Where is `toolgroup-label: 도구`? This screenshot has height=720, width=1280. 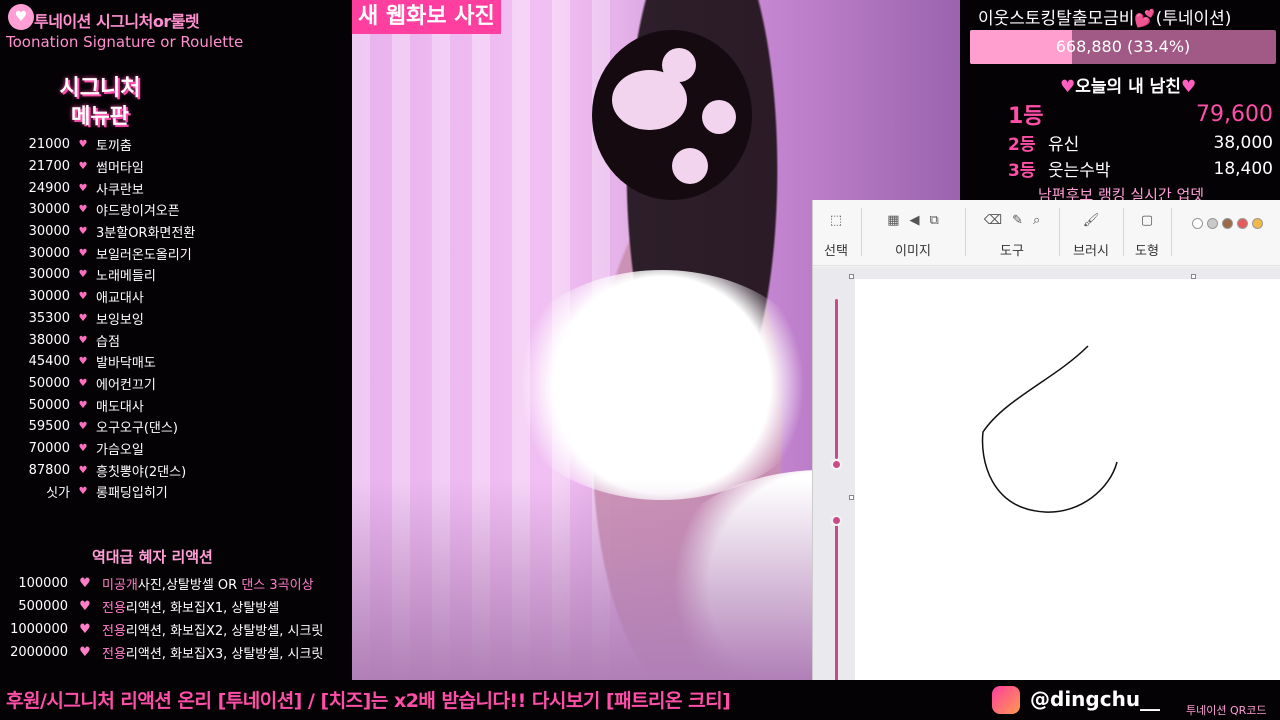
toolgroup-label: 도구 is located at coordinates (1012, 251).